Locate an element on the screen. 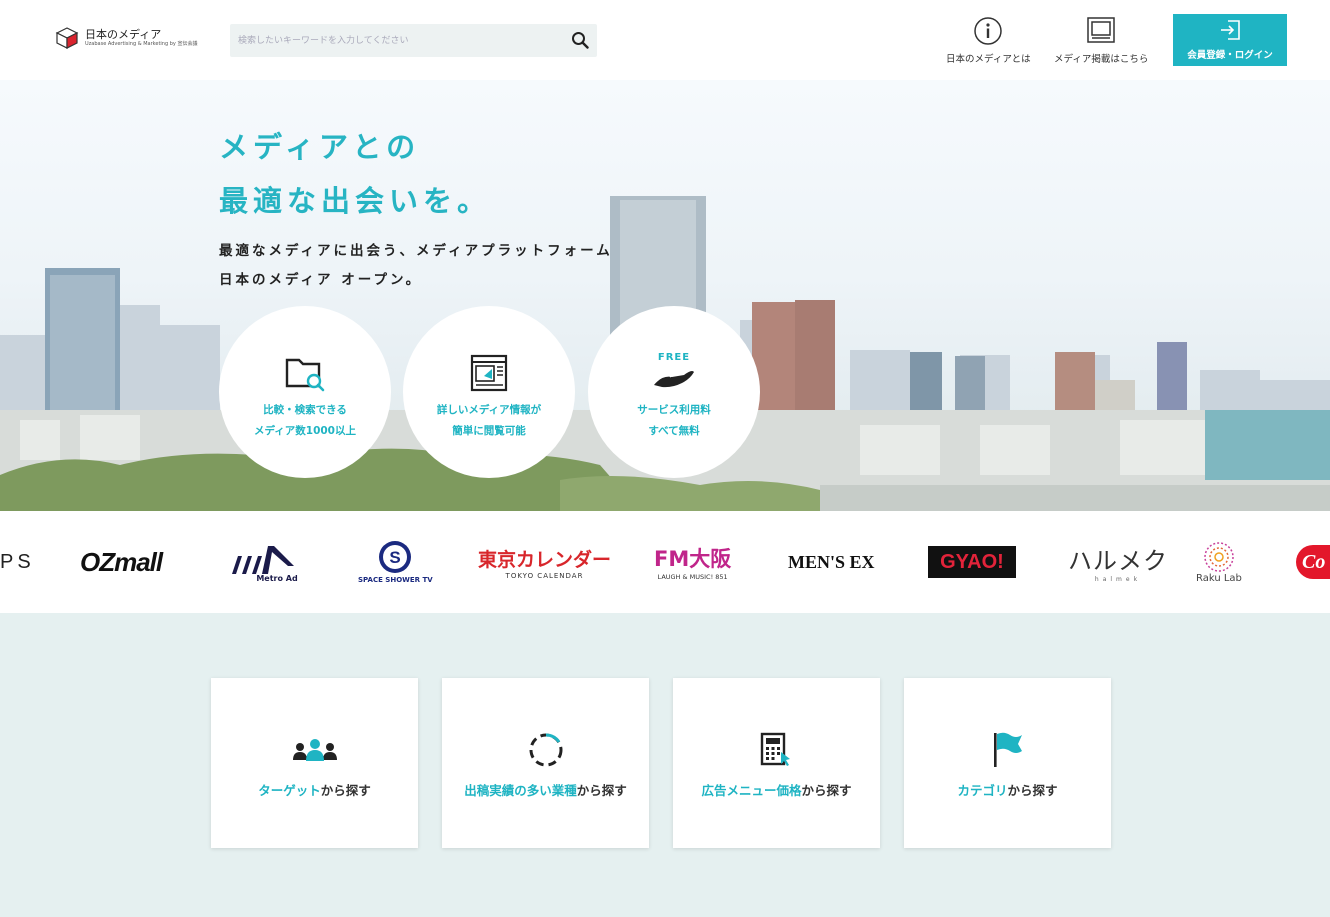 The height and width of the screenshot is (917, 1330). brand-gyao-text: GYAO! is located at coordinates (972, 562).